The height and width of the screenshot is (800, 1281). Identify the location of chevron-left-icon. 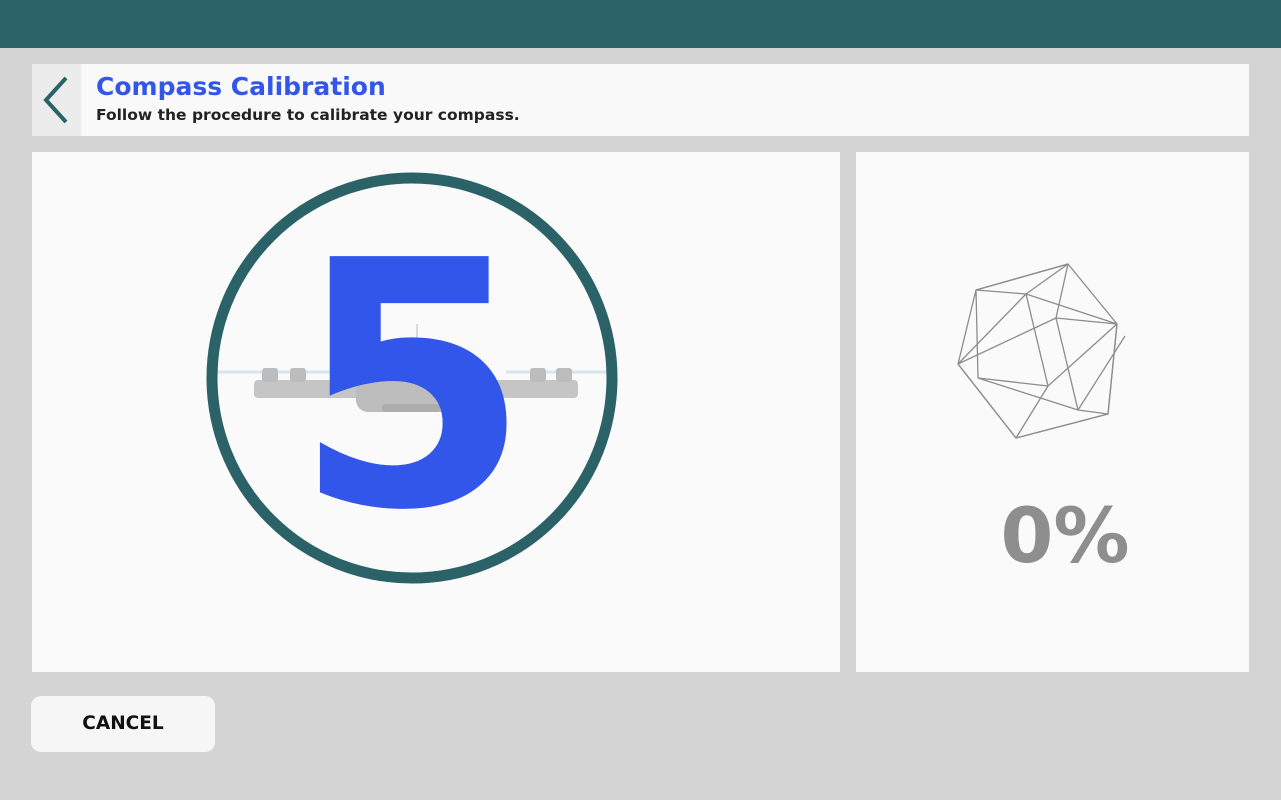
(55, 100).